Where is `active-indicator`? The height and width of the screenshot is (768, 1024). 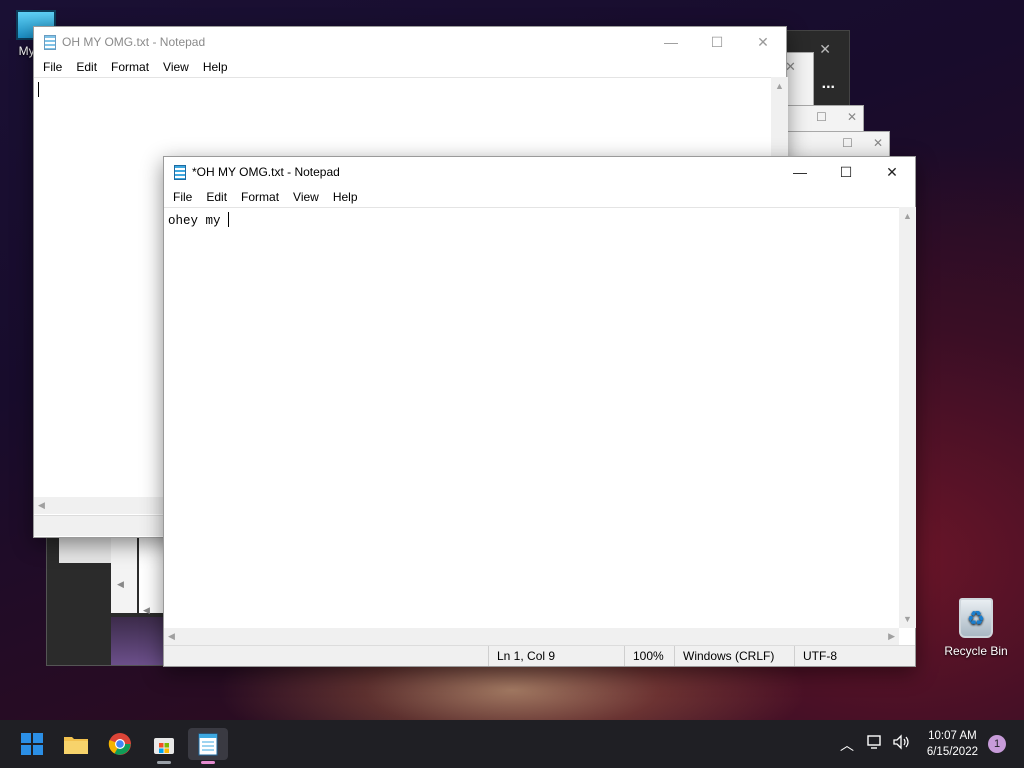
active-indicator is located at coordinates (208, 762).